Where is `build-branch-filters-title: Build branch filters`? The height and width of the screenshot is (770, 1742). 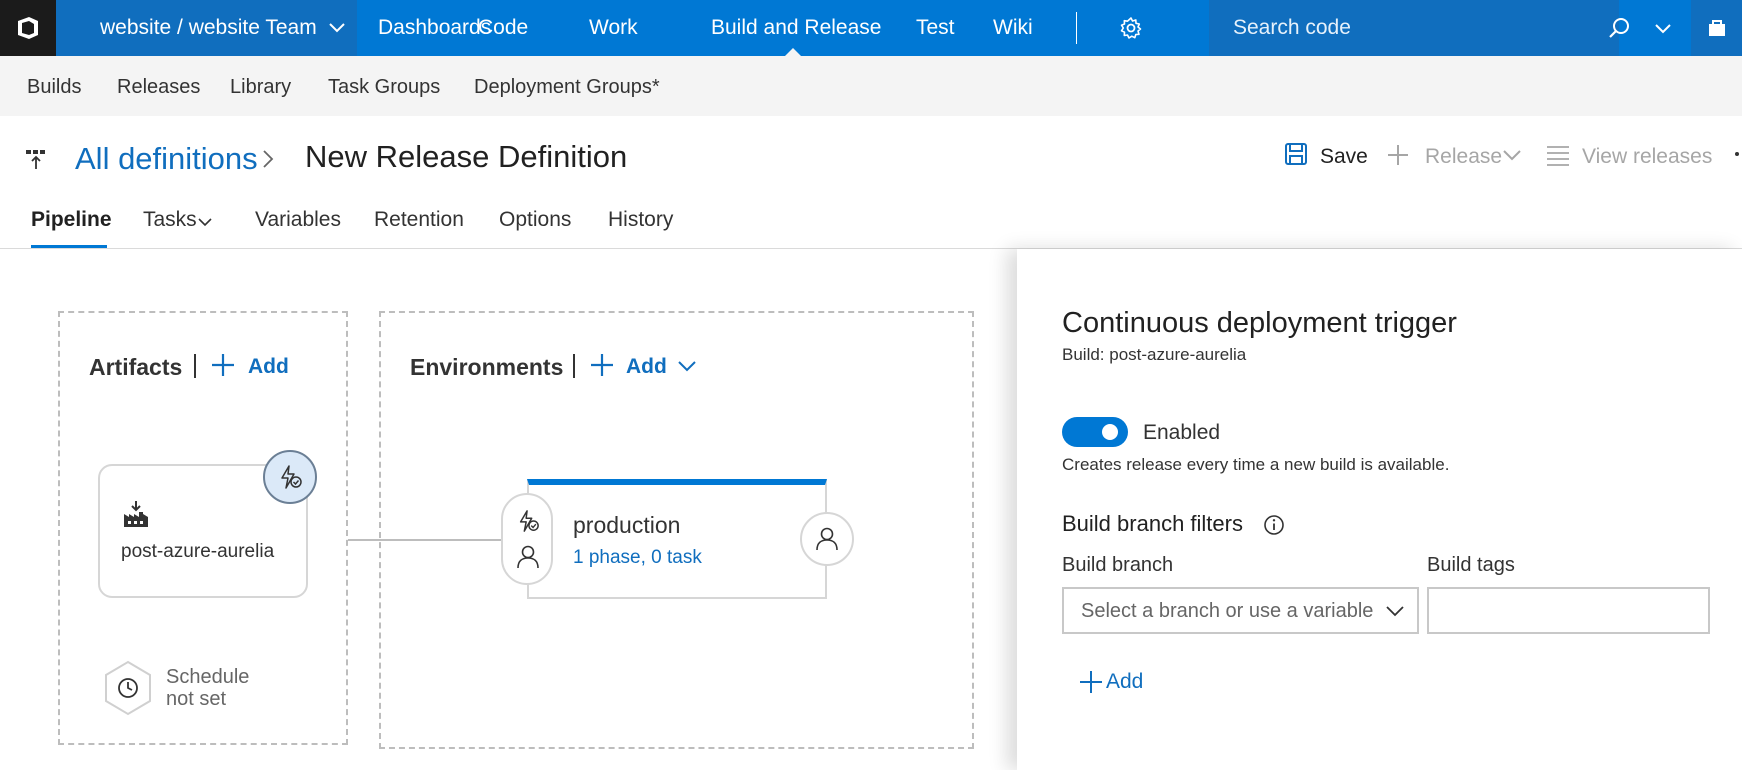 build-branch-filters-title: Build branch filters is located at coordinates (1152, 523).